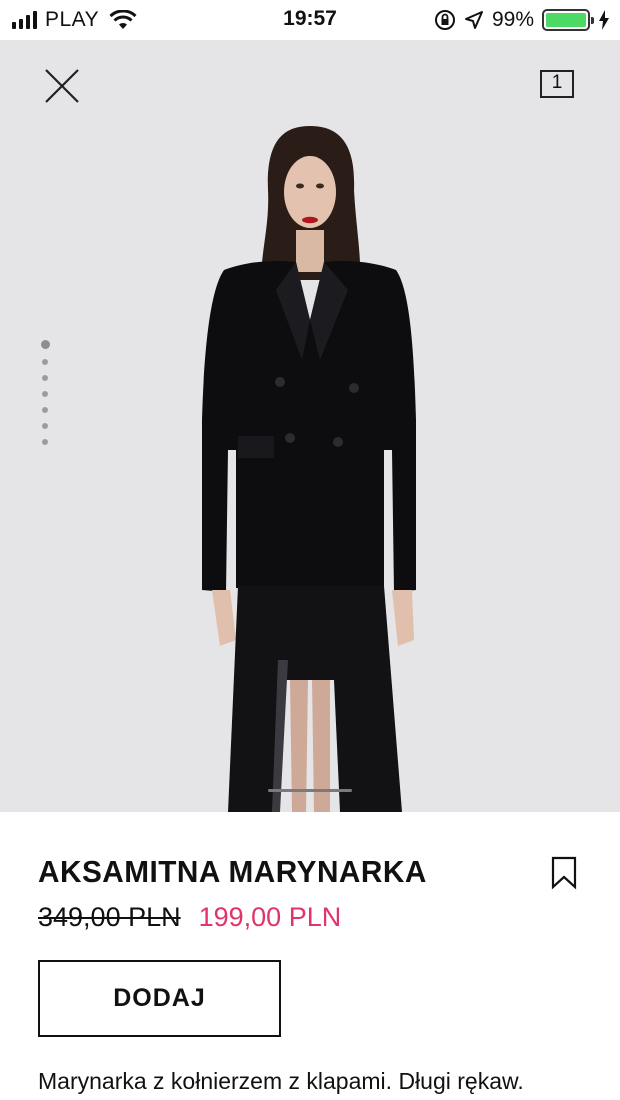 This screenshot has height=1100, width=620. I want to click on battery-level, so click(566, 20).